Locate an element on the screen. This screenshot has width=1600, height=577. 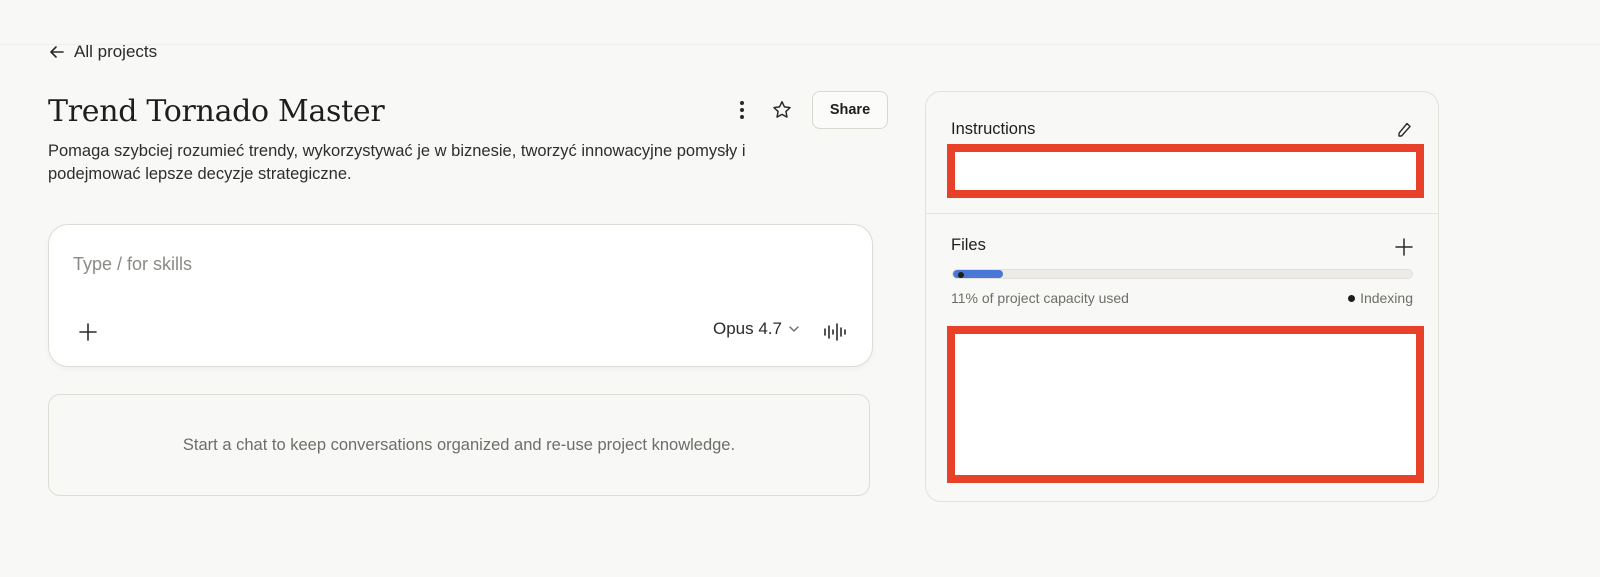
all-projects-link: All projects is located at coordinates (102, 52).